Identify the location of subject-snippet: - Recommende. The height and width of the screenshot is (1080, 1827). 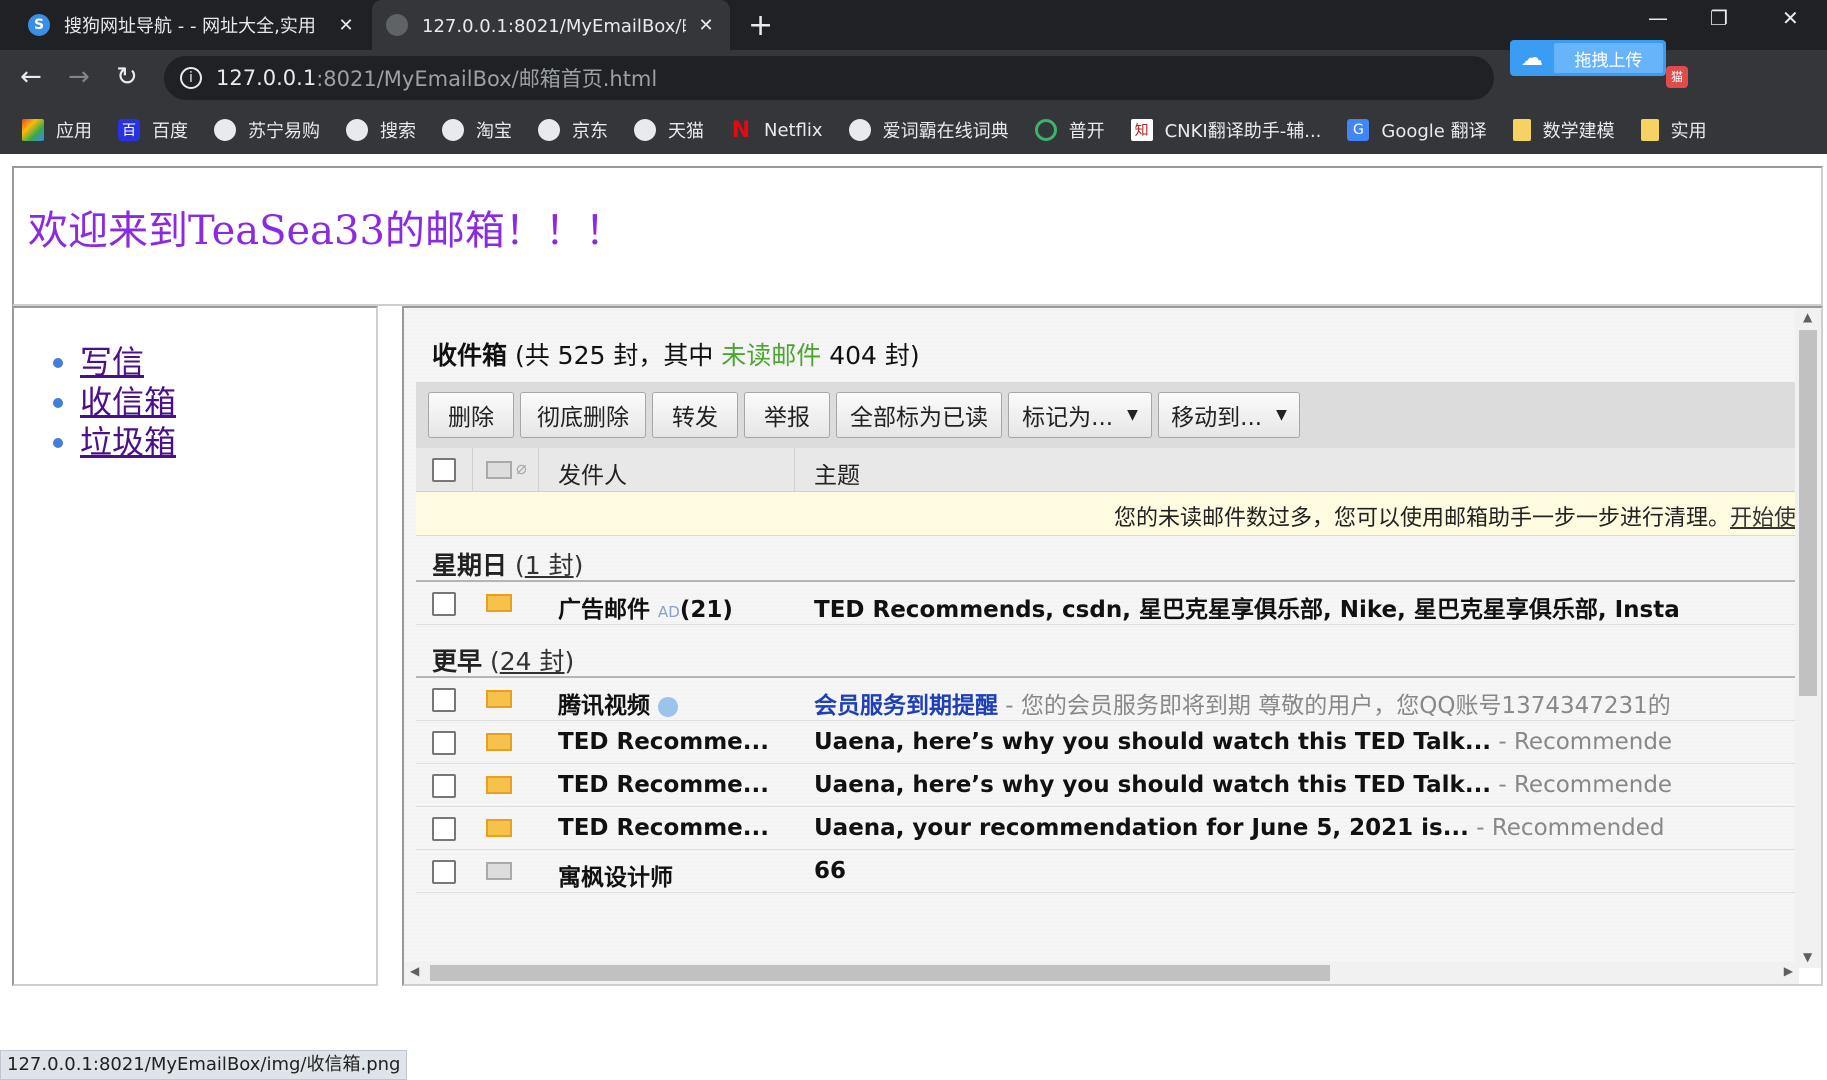
(1582, 785).